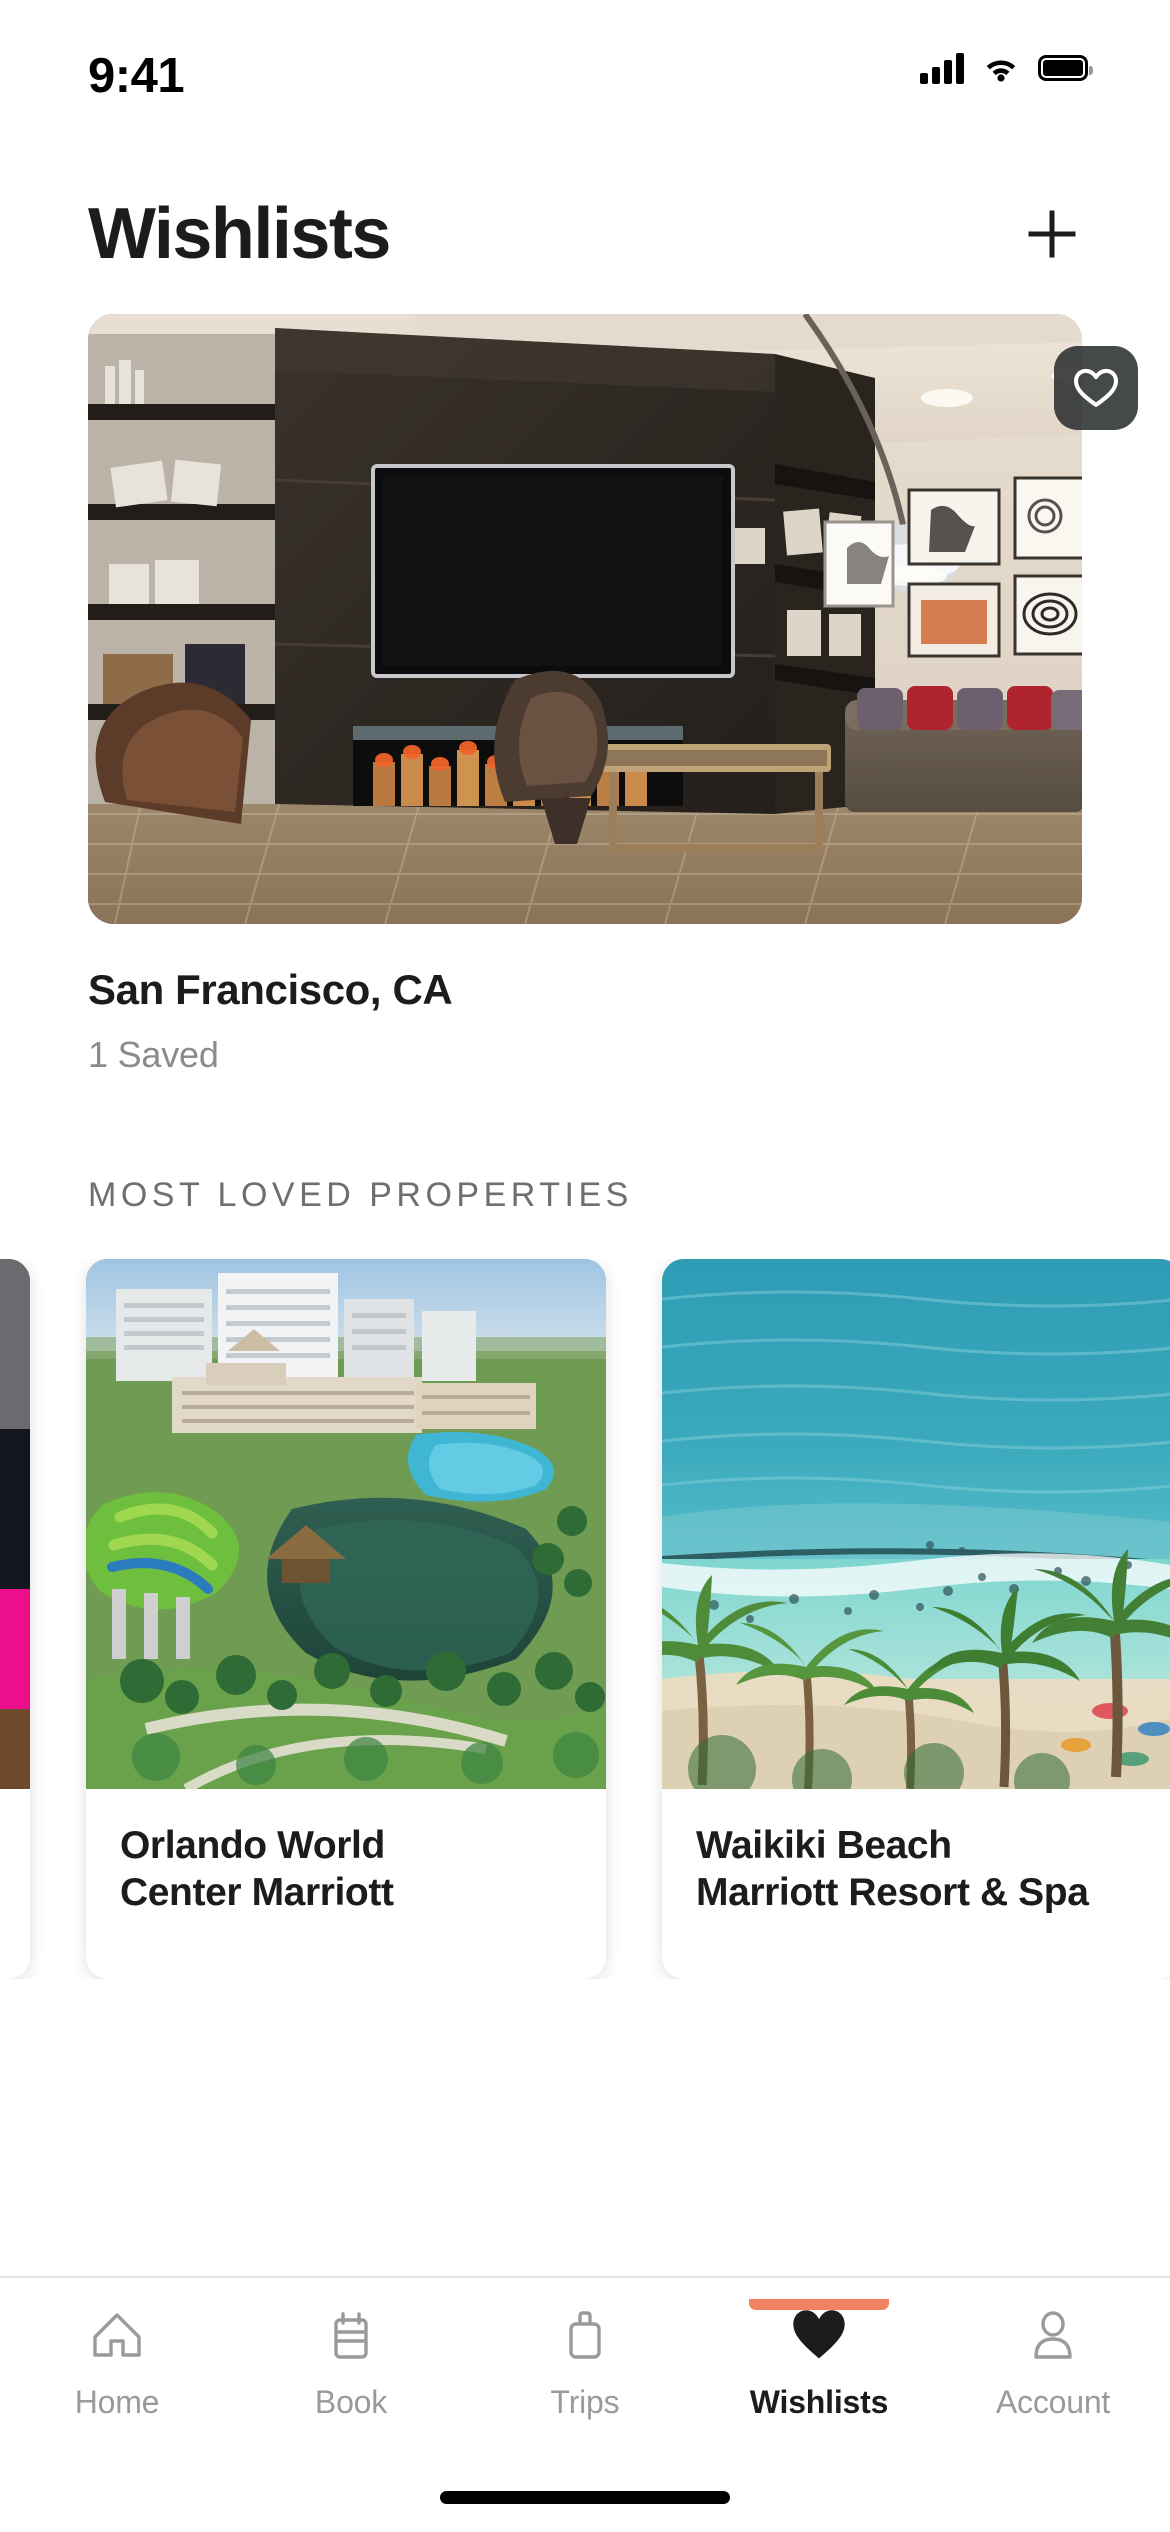 This screenshot has height=2532, width=1170. I want to click on active-tab-indicator, so click(819, 2304).